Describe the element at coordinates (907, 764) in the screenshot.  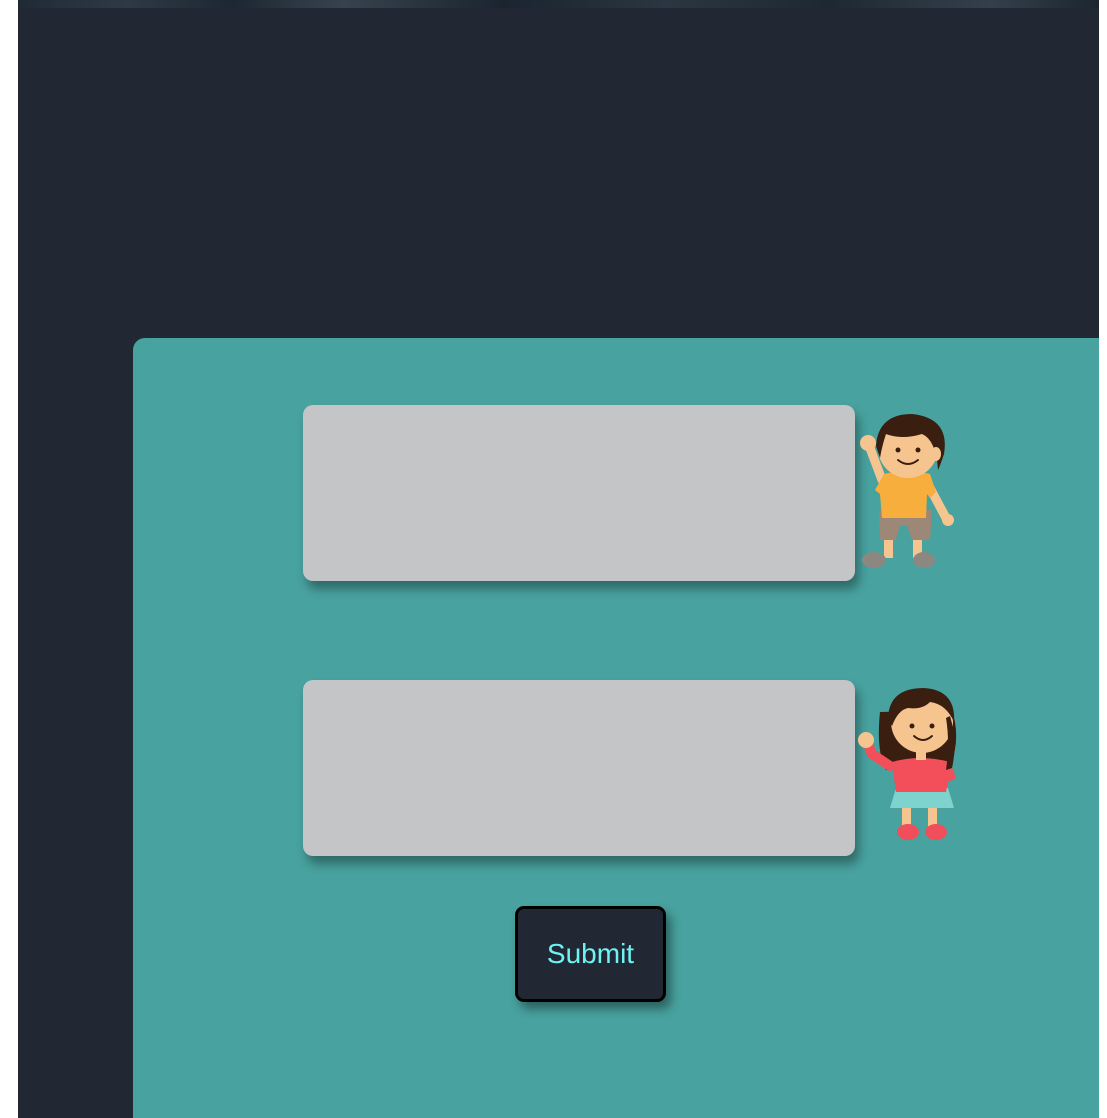
I see `waving-girl-icon` at that location.